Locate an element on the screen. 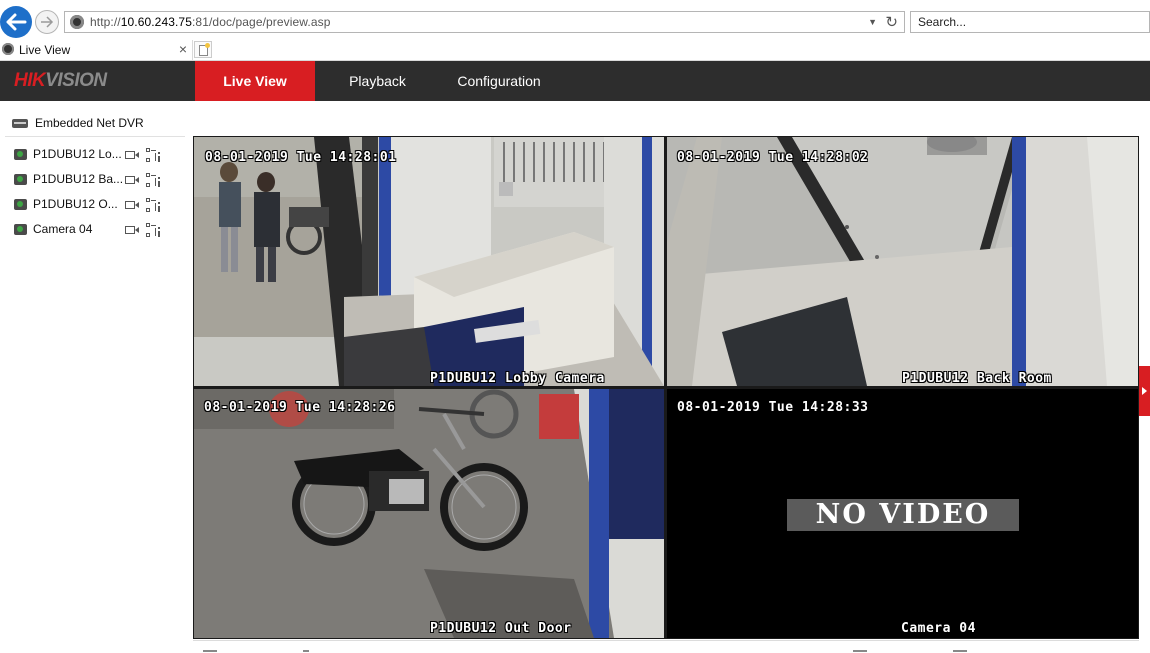 The height and width of the screenshot is (653, 1150). tab-favicon-icon is located at coordinates (8, 49).